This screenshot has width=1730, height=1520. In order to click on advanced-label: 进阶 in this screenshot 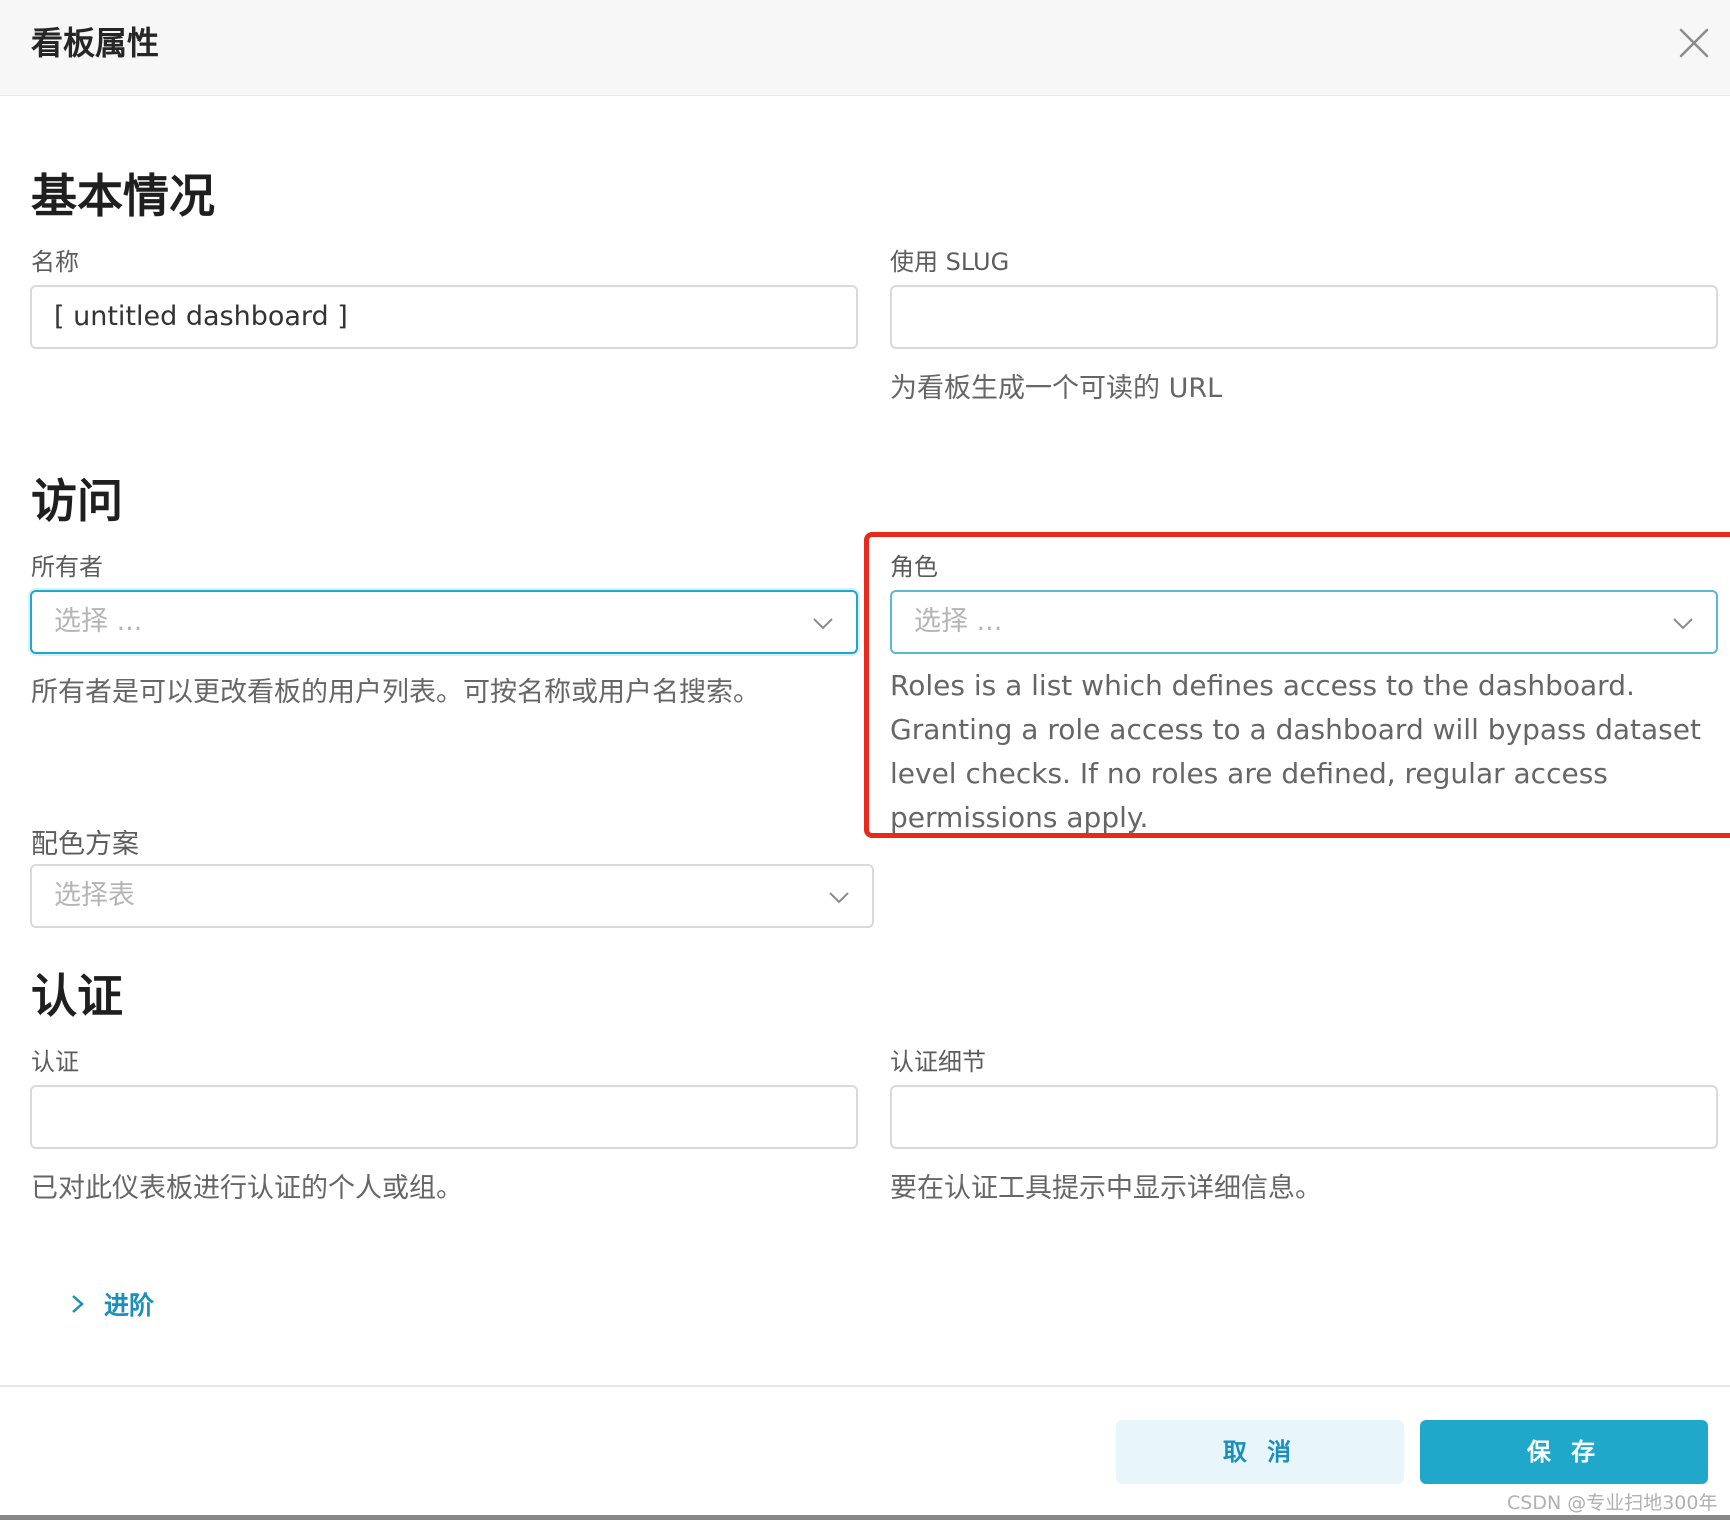, I will do `click(129, 1305)`.